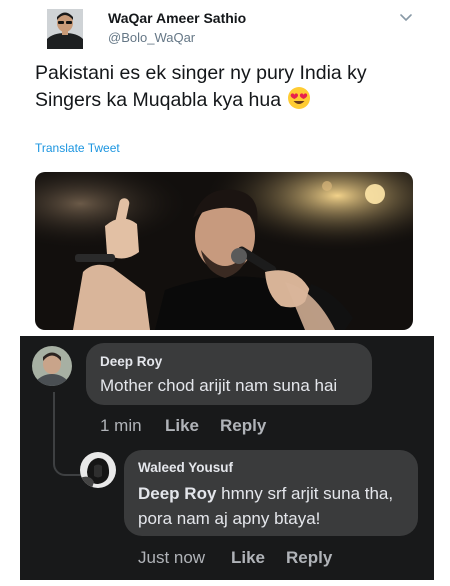 This screenshot has height=586, width=450. I want to click on replier-avatar, so click(98, 470).